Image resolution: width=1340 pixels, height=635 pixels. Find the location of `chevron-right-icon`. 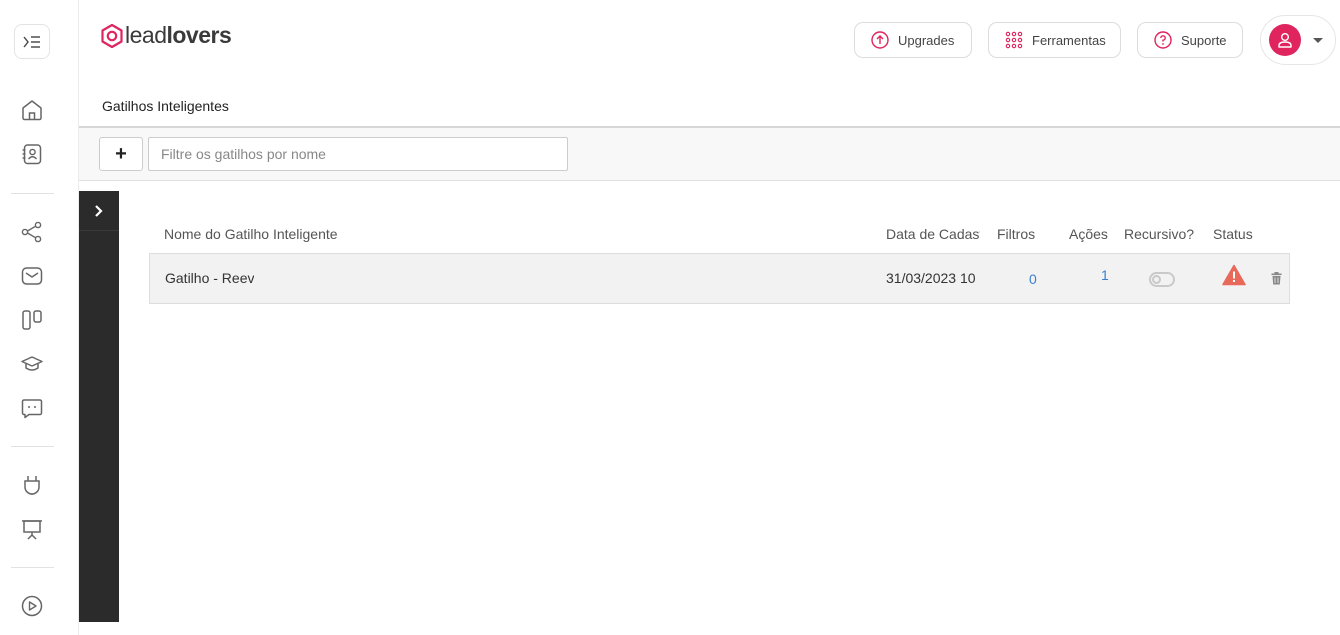

chevron-right-icon is located at coordinates (99, 210).